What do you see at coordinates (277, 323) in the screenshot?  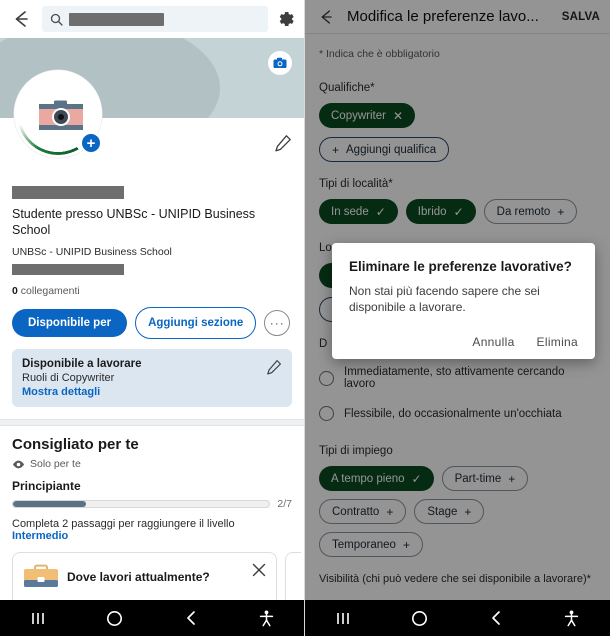 I see `more-options-button: ···` at bounding box center [277, 323].